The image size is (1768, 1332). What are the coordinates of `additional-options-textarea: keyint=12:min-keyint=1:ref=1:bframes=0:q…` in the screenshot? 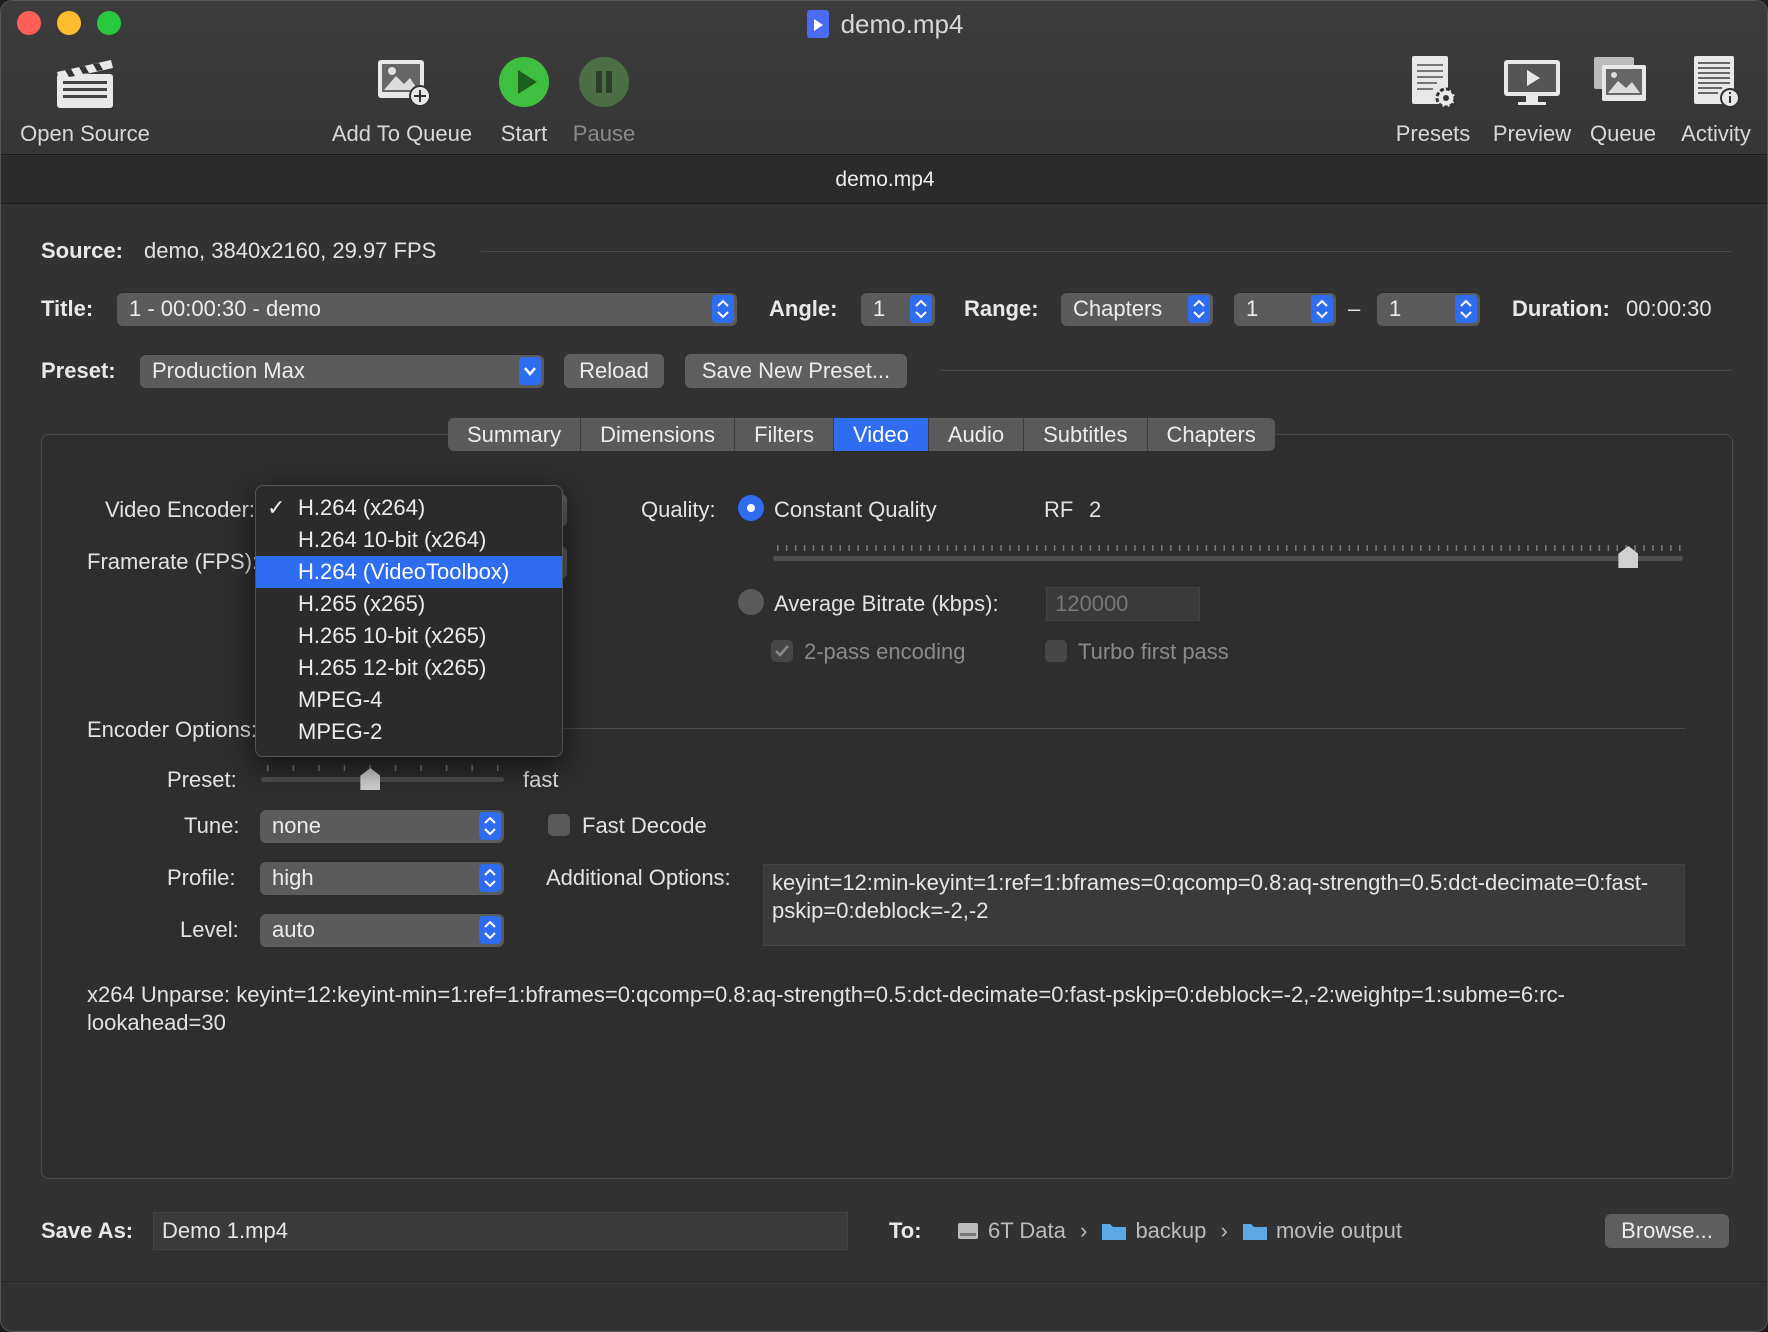 It's located at (1224, 905).